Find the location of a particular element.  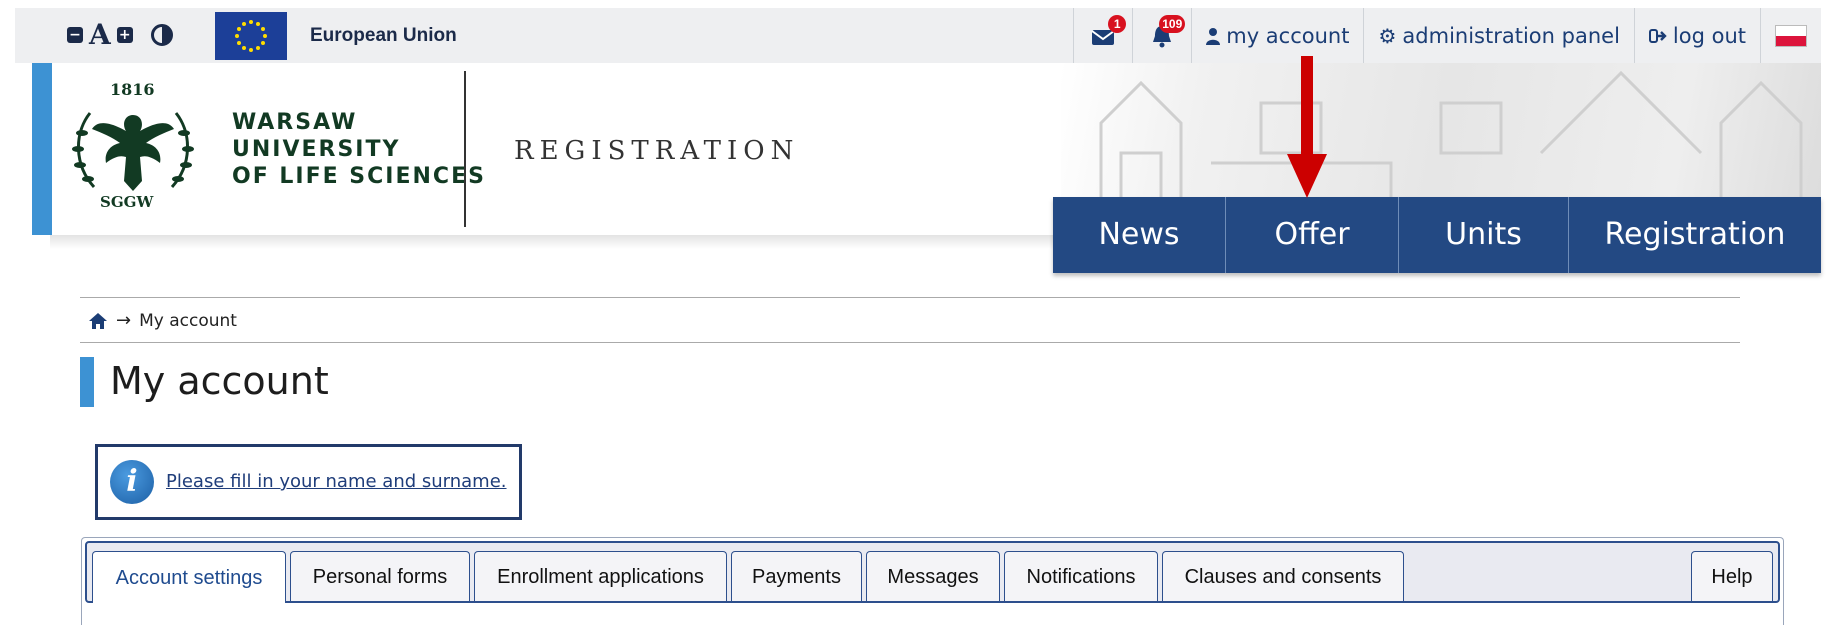

info-alert: i Please fill in your name and surname. is located at coordinates (308, 482).